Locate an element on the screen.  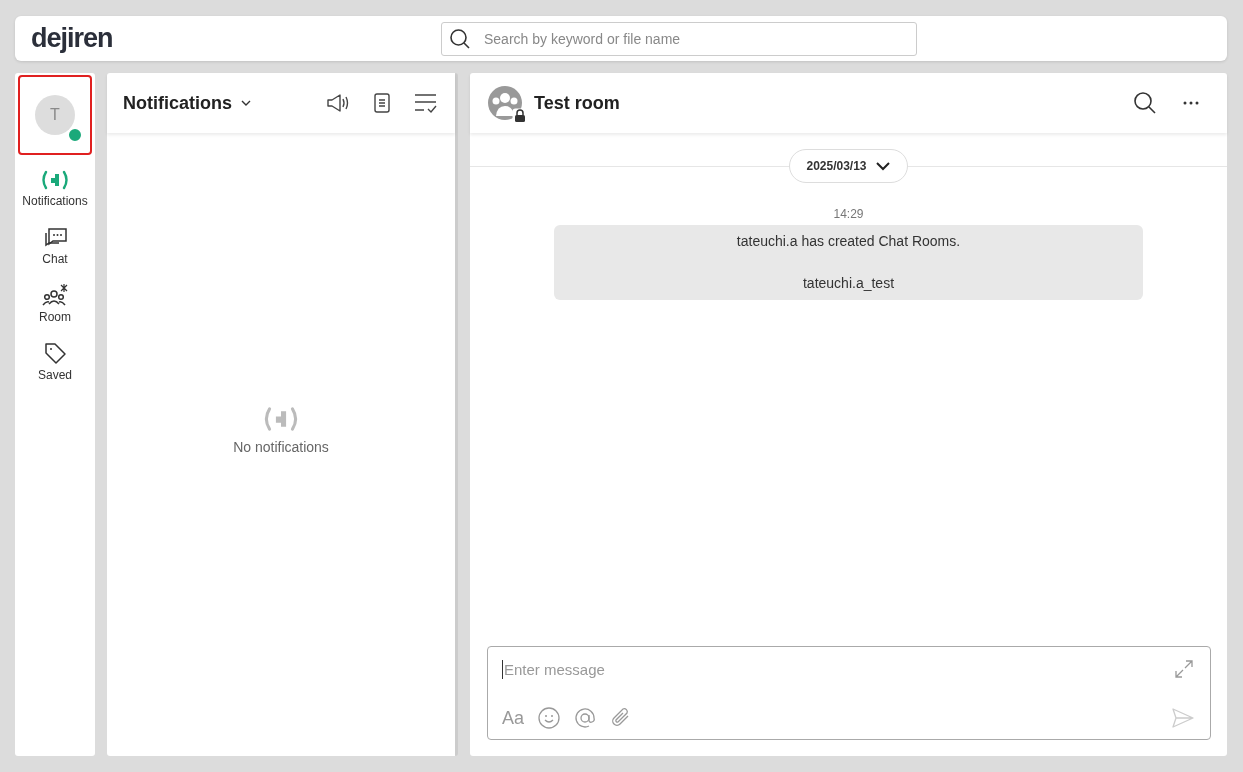
group-icon is located at coordinates (505, 103).